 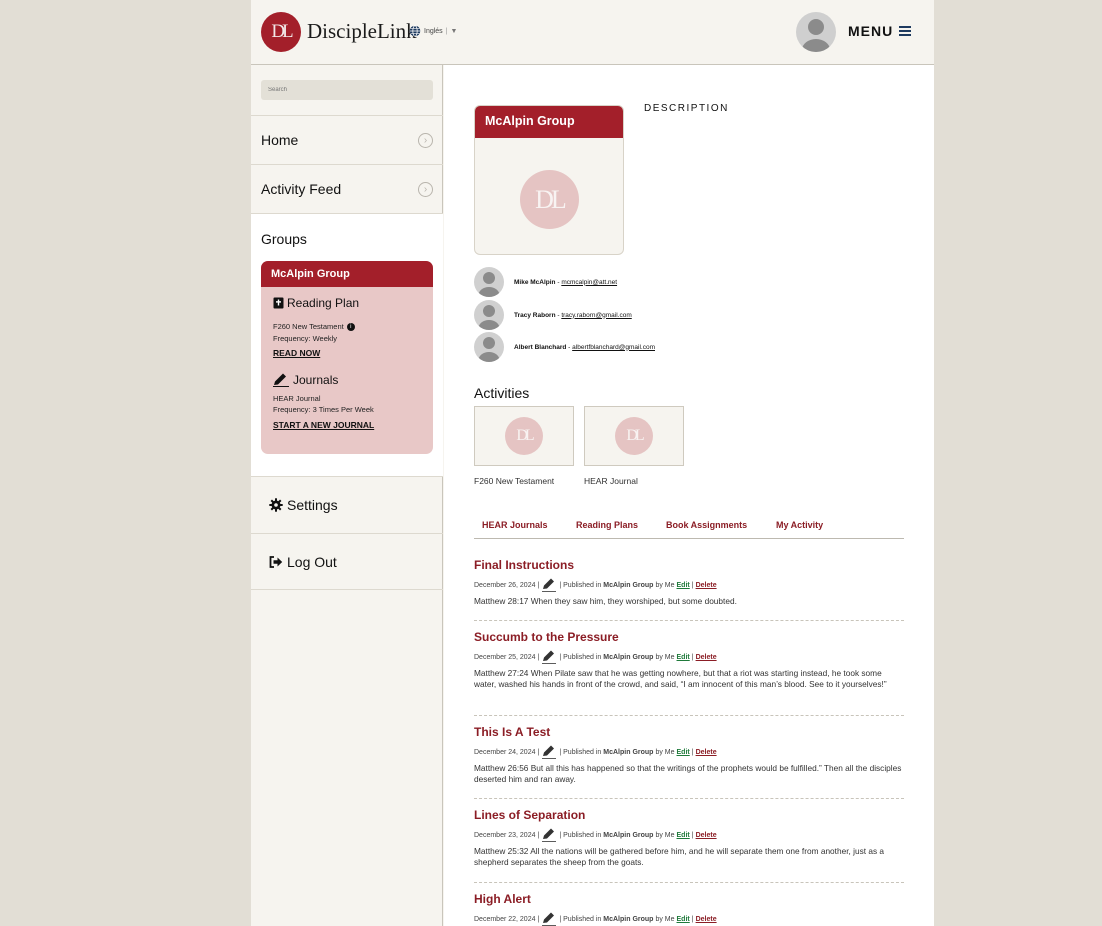 I want to click on settings-label: Settings, so click(x=312, y=505).